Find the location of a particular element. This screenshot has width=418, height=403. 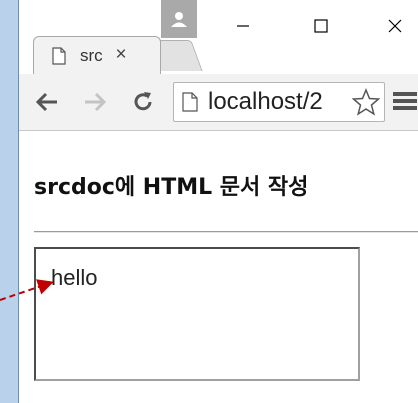

arrow-left-icon is located at coordinates (46, 102).